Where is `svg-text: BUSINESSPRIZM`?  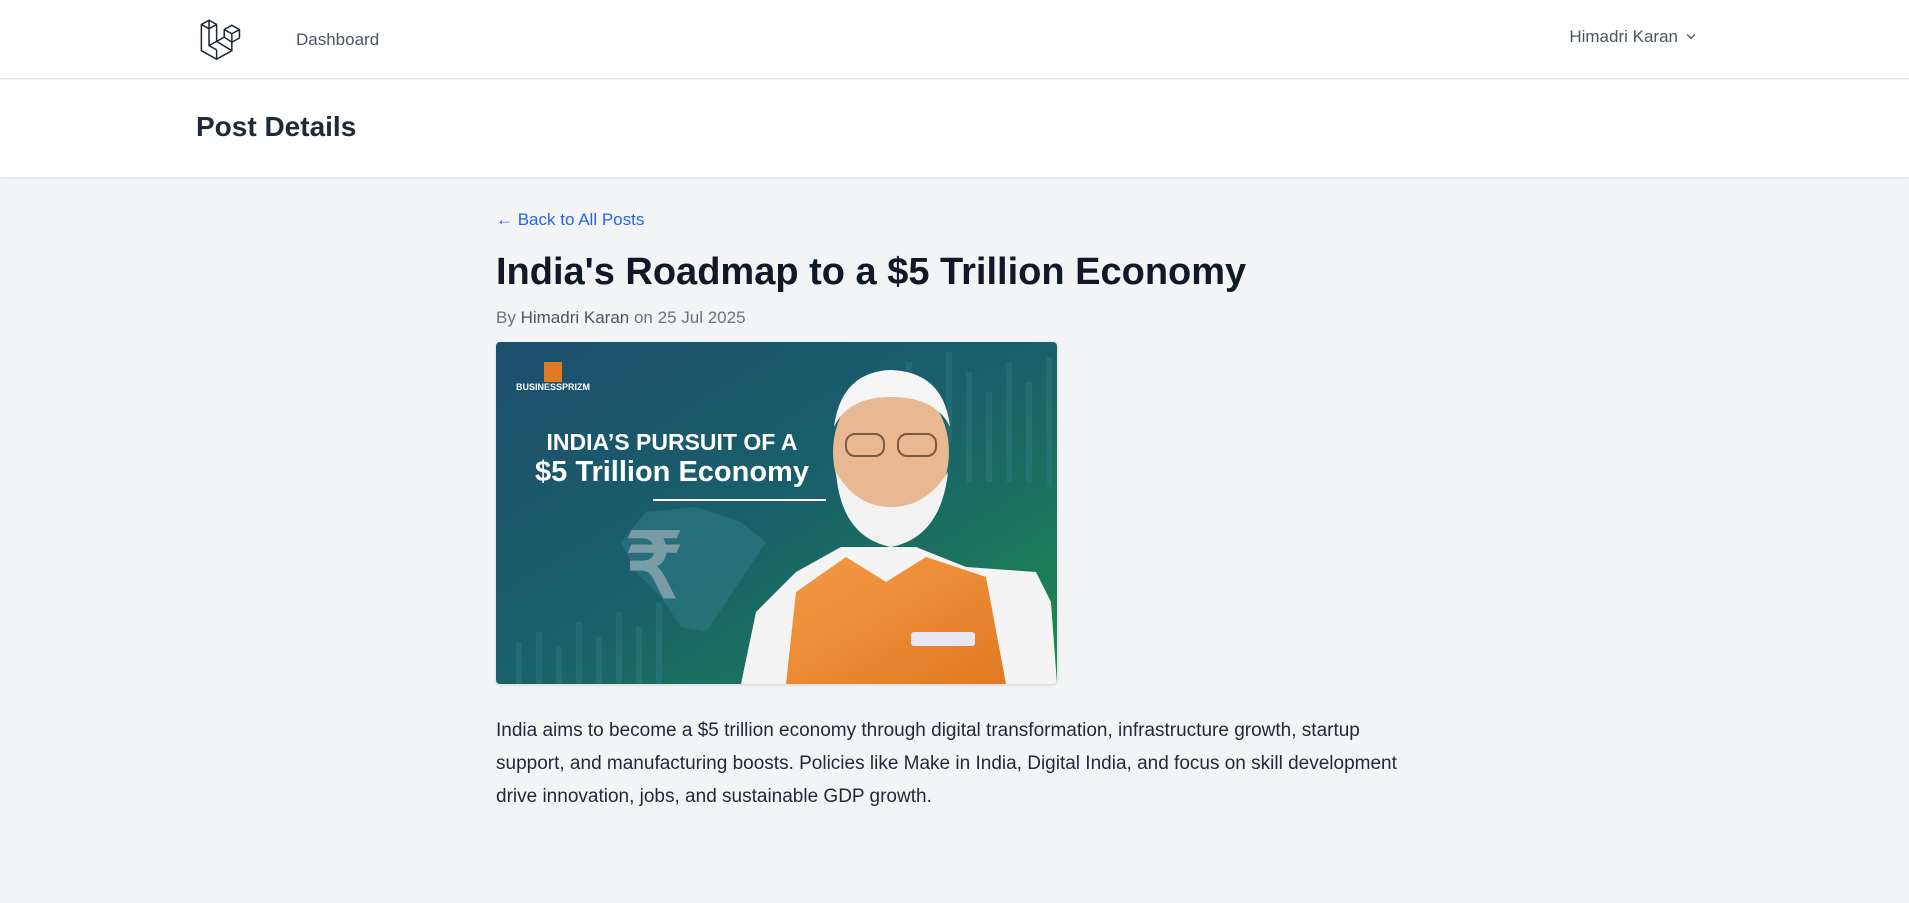
svg-text: BUSINESSPRIZM is located at coordinates (553, 387).